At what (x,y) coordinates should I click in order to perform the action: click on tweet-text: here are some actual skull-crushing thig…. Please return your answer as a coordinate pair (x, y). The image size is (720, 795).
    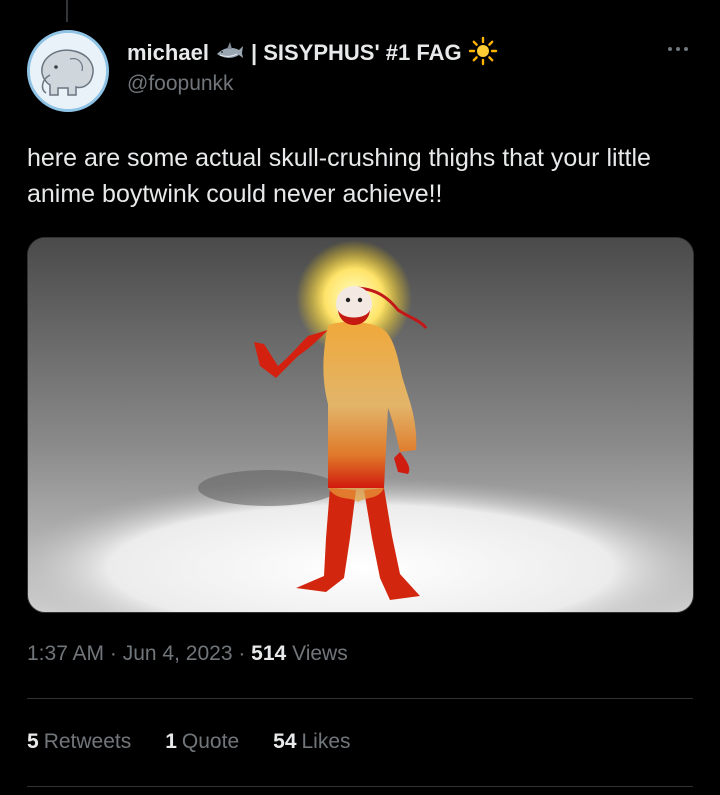
    Looking at the image, I should click on (339, 176).